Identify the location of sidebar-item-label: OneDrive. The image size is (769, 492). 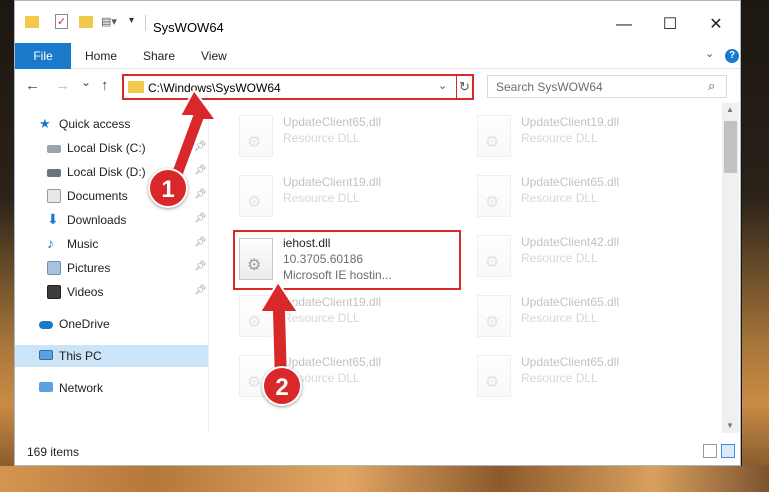
(84, 324).